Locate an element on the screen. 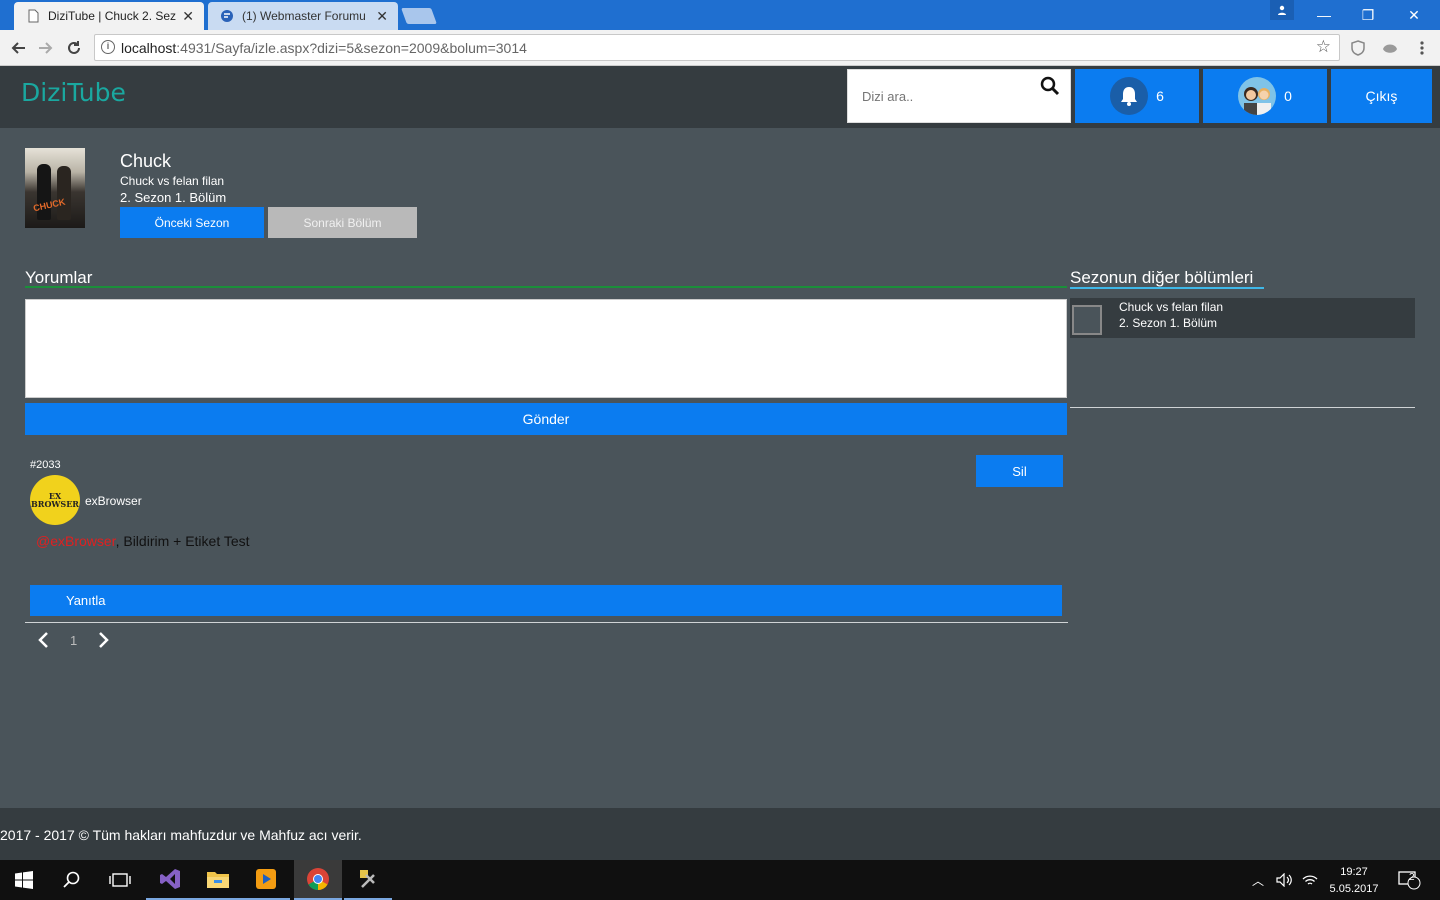  wifi-icon is located at coordinates (1310, 880).